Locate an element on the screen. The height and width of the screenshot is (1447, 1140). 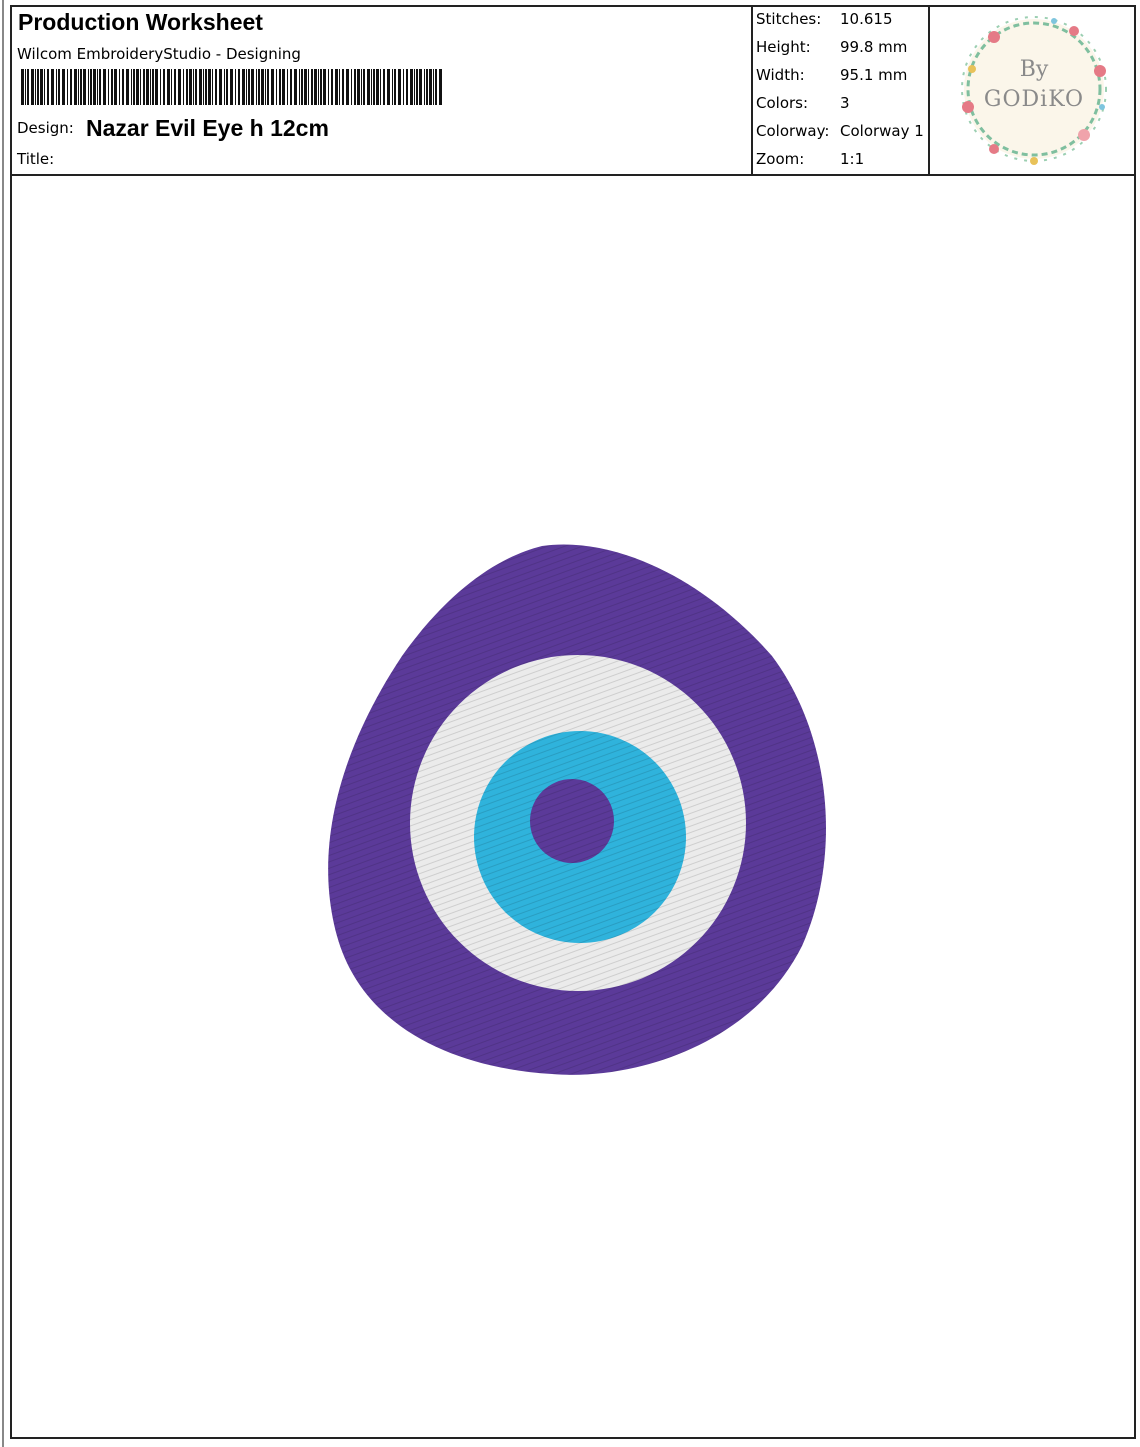
info-key: Zoom: is located at coordinates (780, 159).